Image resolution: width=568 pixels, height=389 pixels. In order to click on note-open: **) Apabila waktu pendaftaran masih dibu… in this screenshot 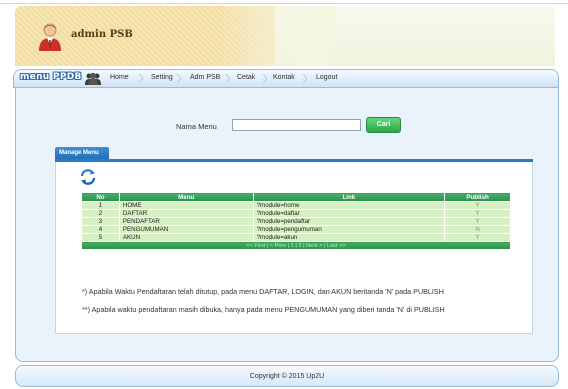, I will do `click(263, 309)`.